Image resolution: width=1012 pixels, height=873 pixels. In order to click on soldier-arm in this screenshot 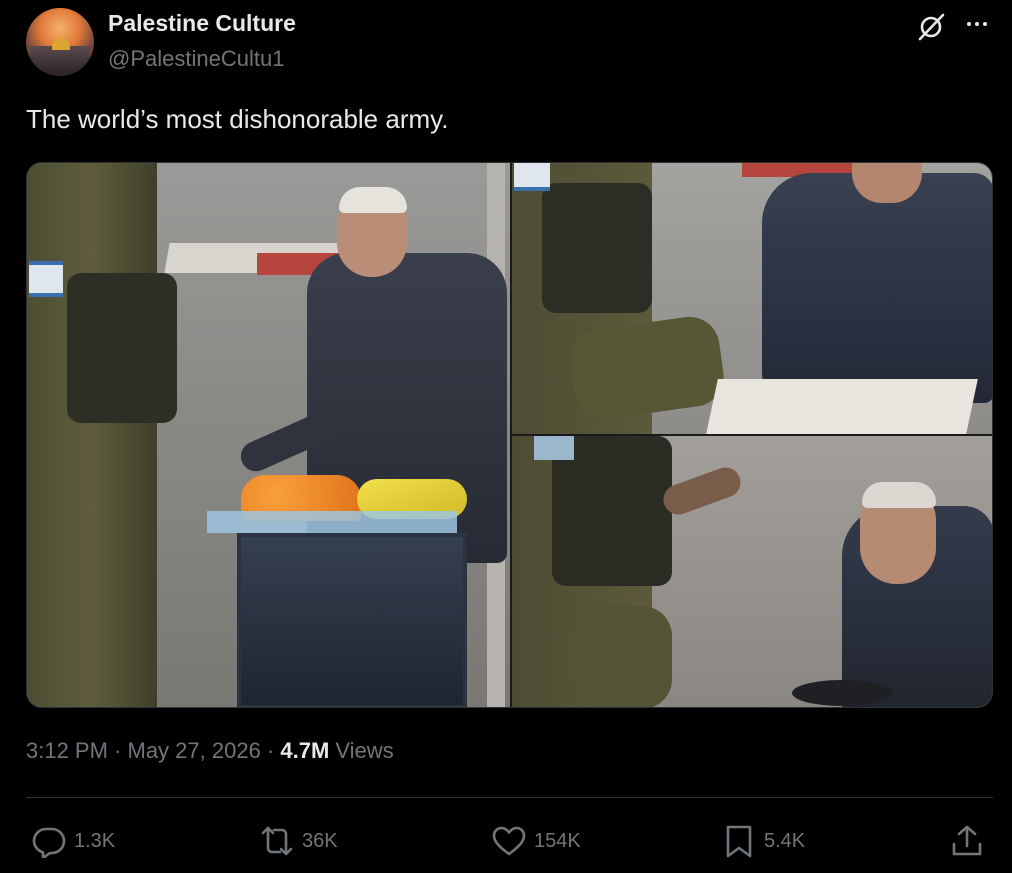, I will do `click(702, 491)`.